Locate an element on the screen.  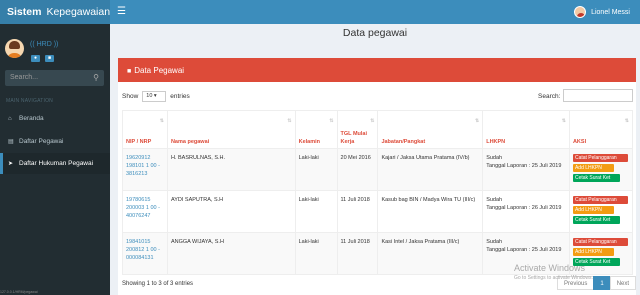
entries-label: entries is located at coordinates (180, 96).